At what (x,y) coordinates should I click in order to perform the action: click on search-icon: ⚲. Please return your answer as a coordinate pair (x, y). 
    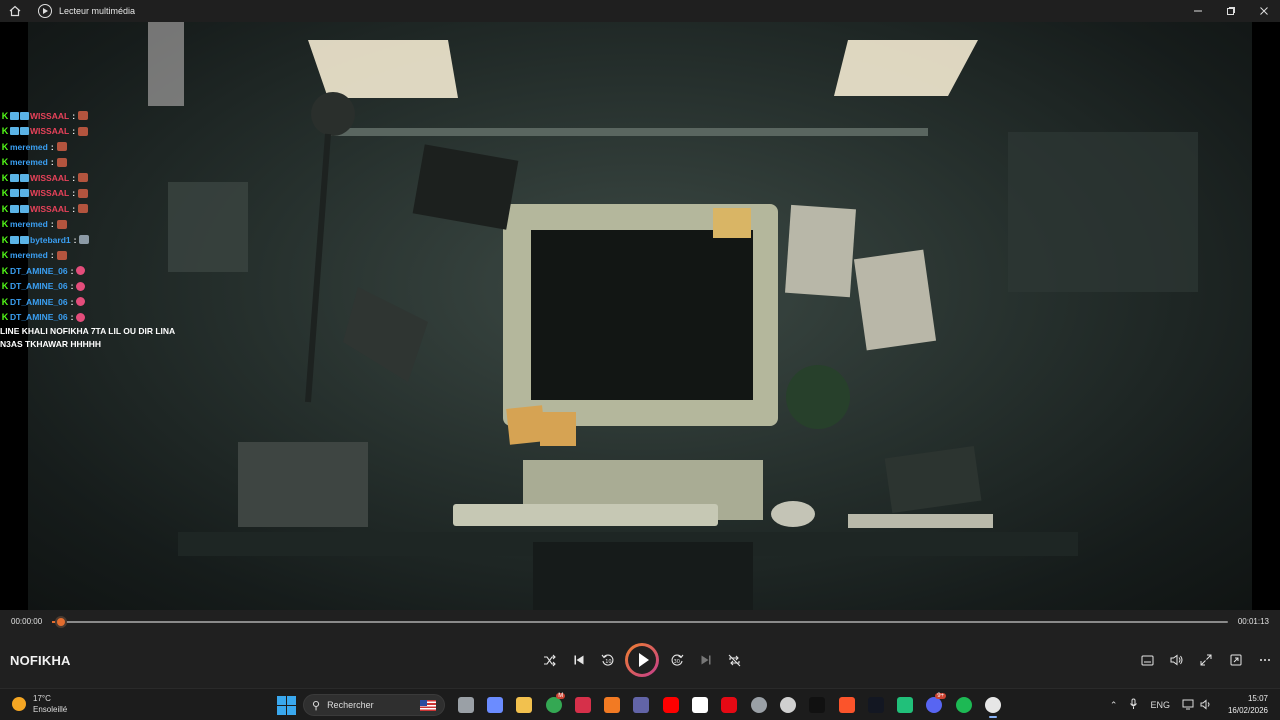
    Looking at the image, I should click on (316, 705).